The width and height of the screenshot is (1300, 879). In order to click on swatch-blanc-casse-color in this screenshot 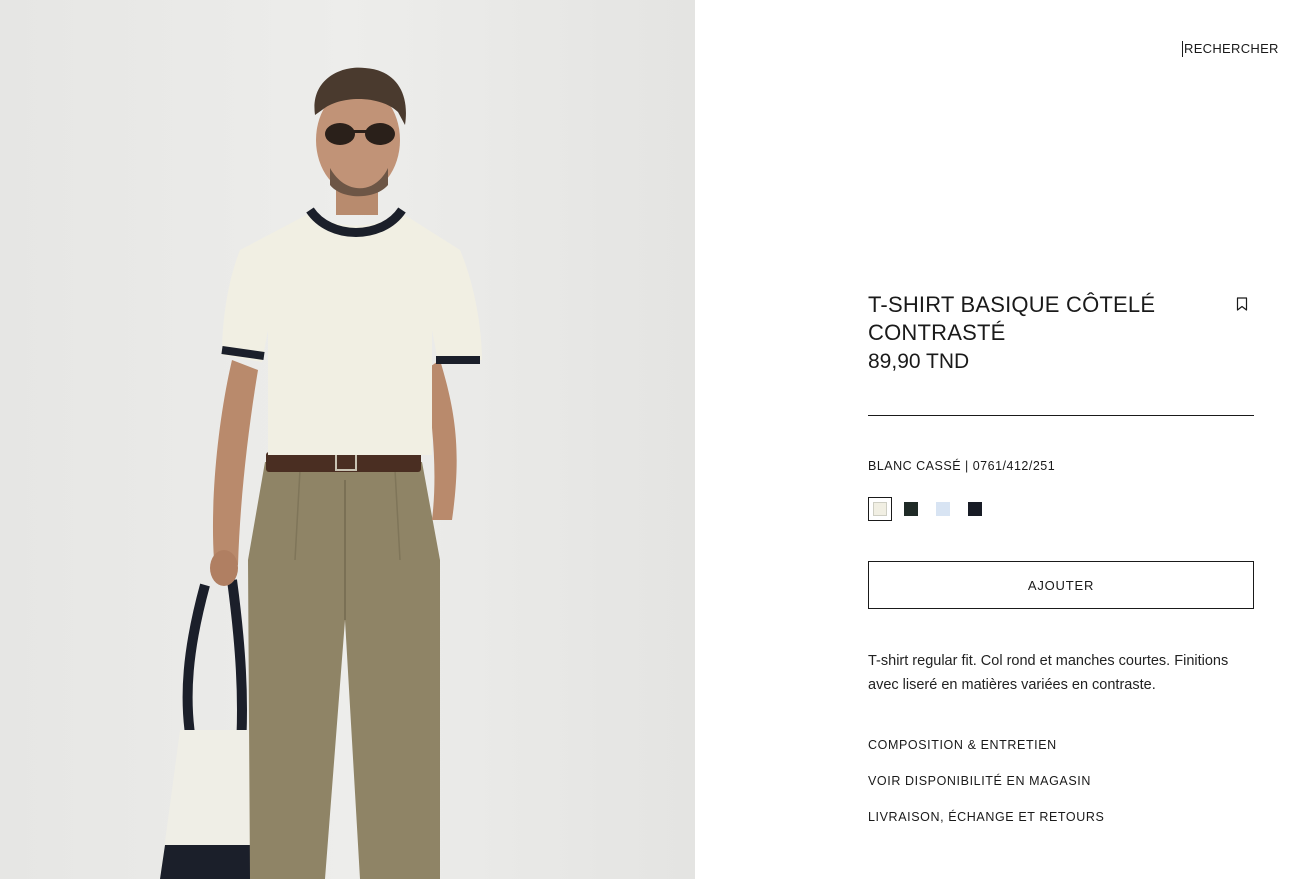, I will do `click(880, 509)`.